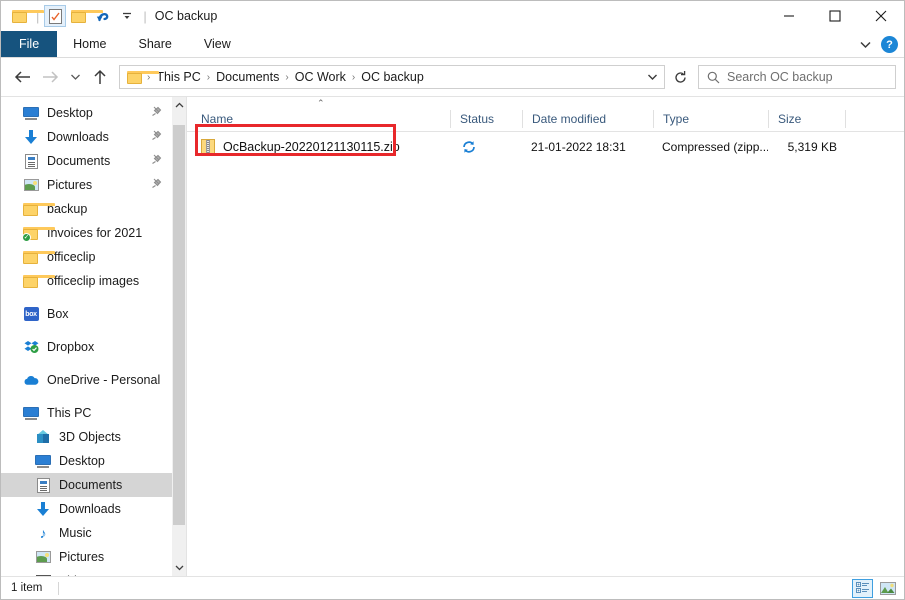  What do you see at coordinates (103, 16) in the screenshot?
I see `undo-icon` at bounding box center [103, 16].